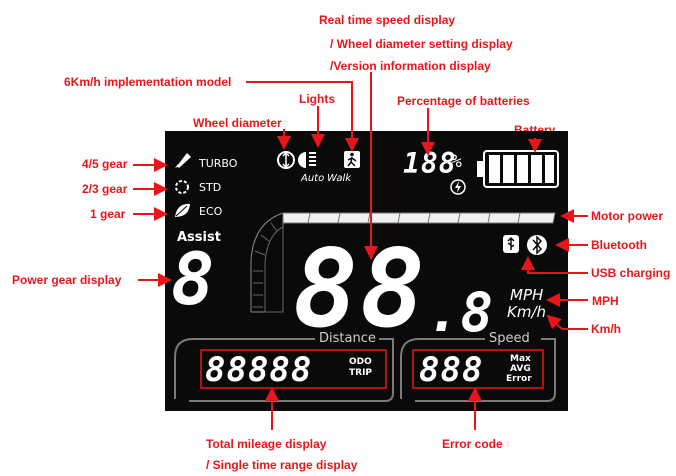 The width and height of the screenshot is (676, 476). I want to click on arrow-usb, so click(554, 265).